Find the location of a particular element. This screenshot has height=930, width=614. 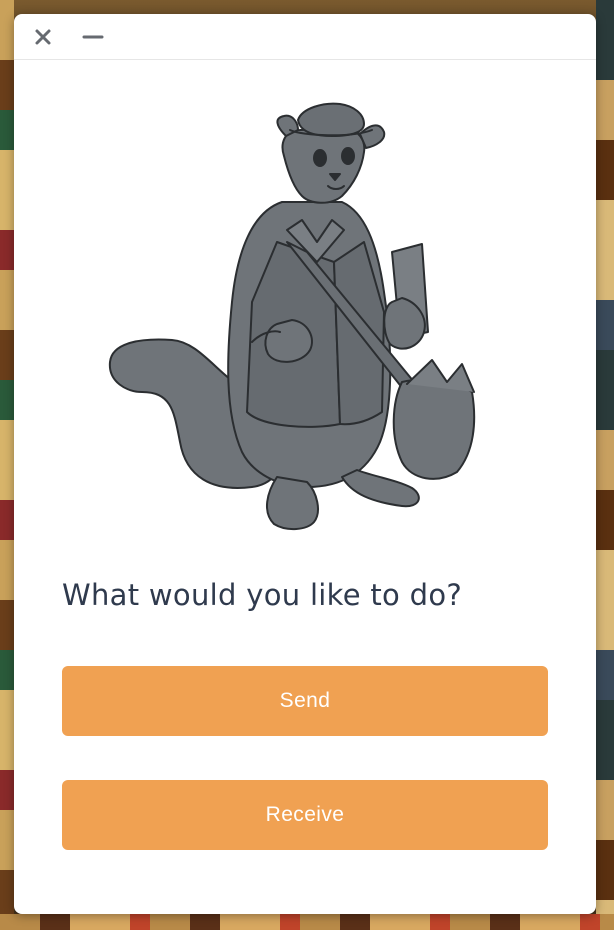

send-button: Send is located at coordinates (305, 701).